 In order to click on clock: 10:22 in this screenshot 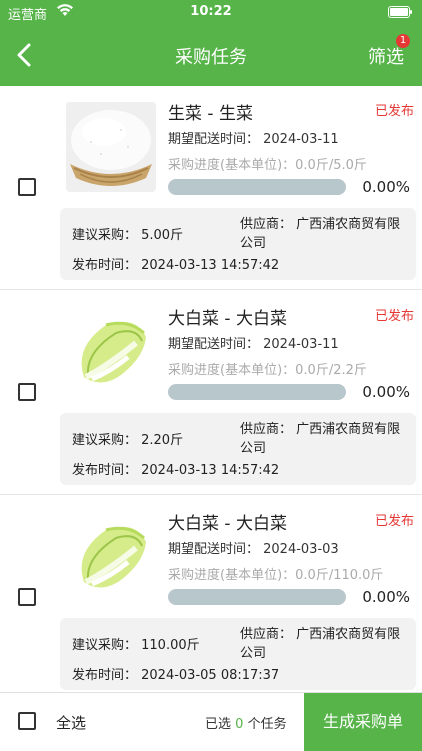, I will do `click(211, 11)`.